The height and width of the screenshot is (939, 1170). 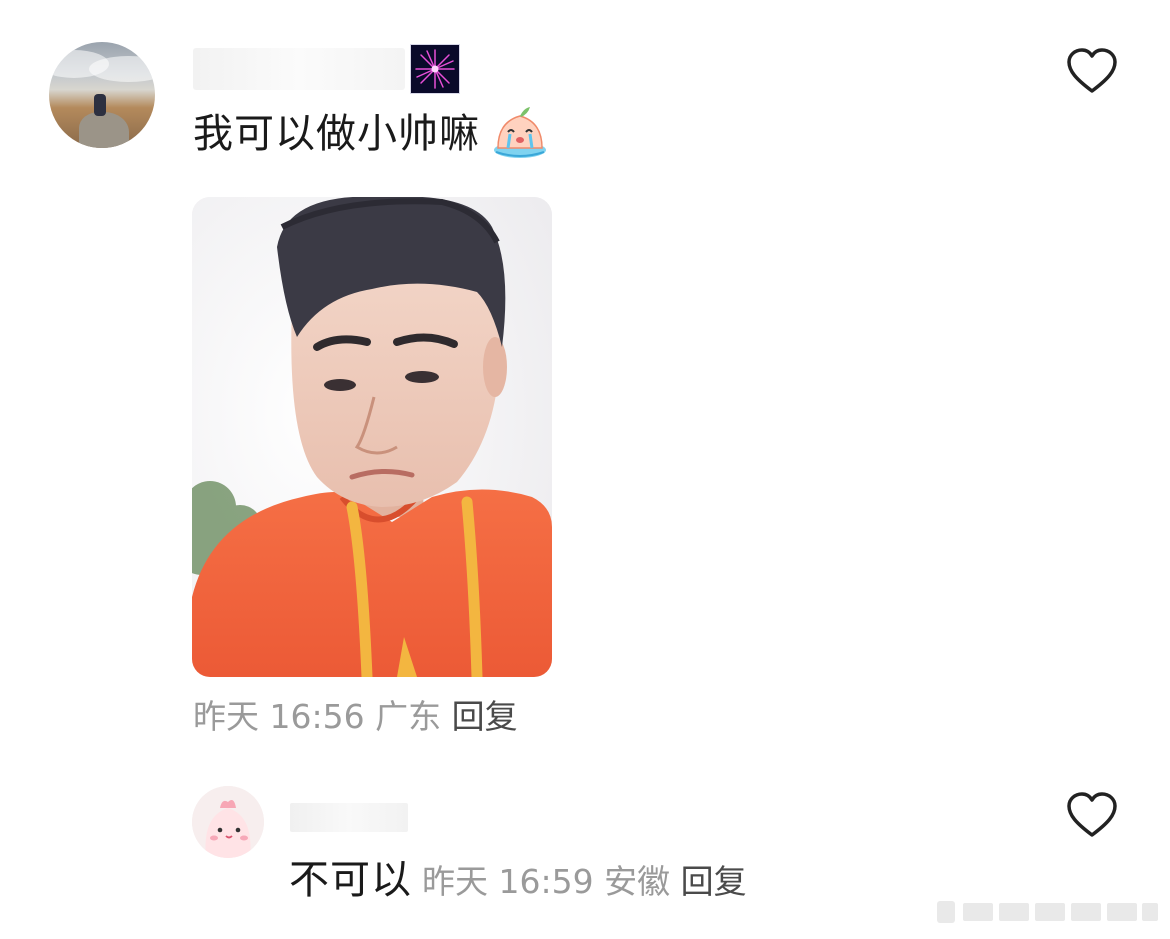 I want to click on username-redacted, so click(x=299, y=69).